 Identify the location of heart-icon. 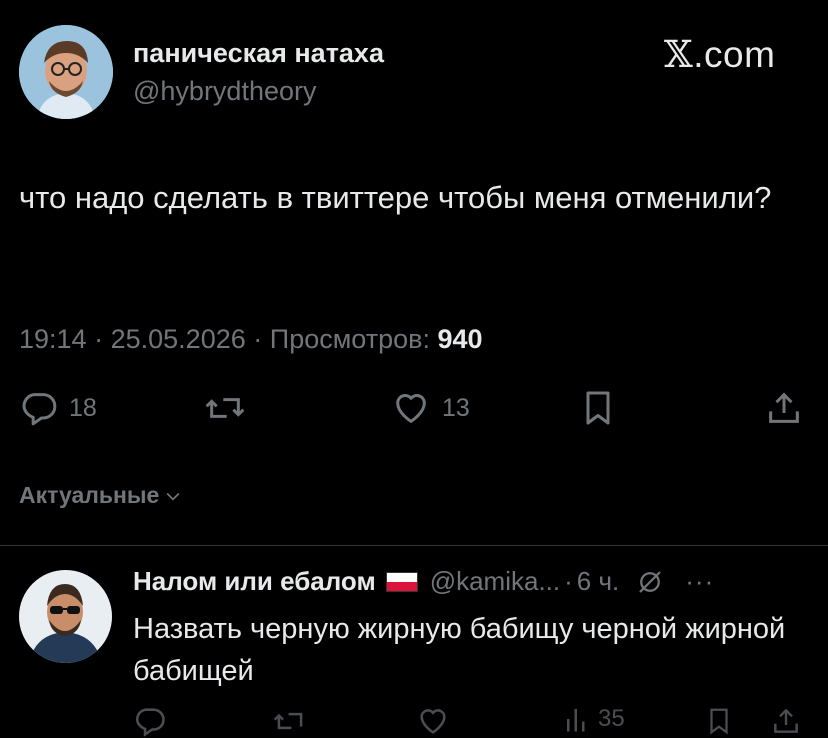
(411, 408).